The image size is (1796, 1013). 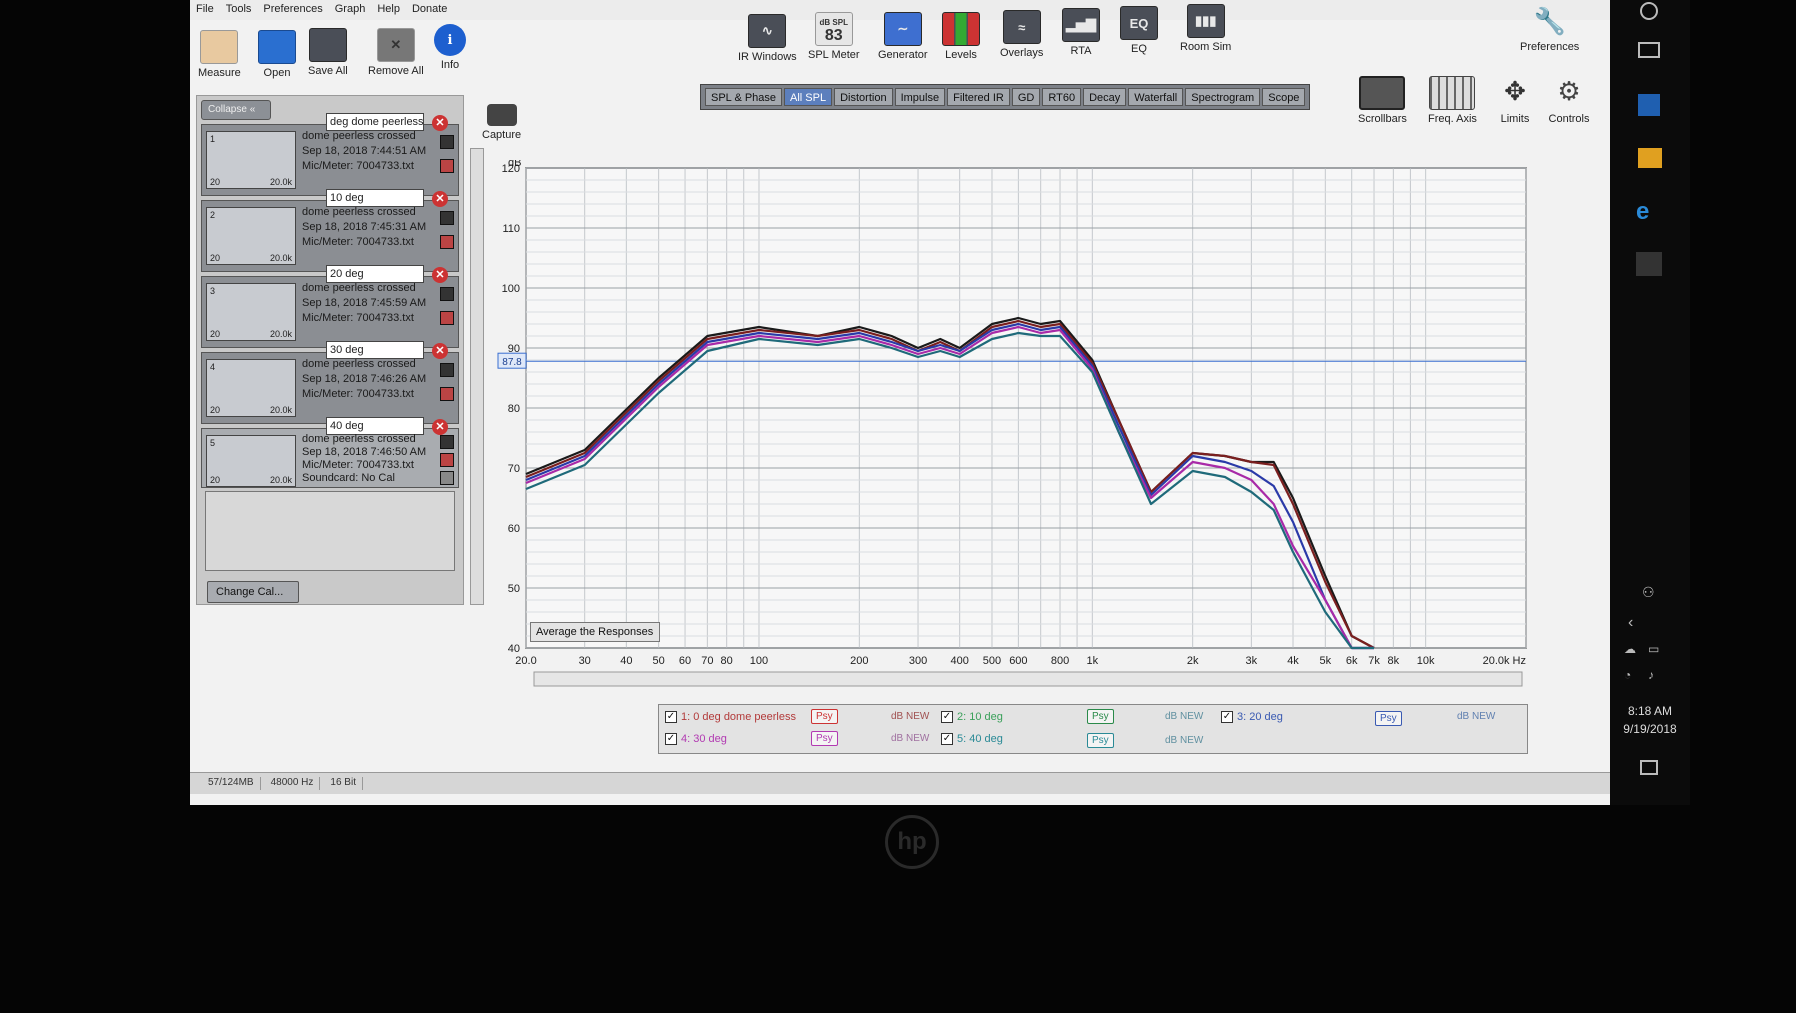 I want to click on overlays-button: ≈ Overlays, so click(x=1021, y=34).